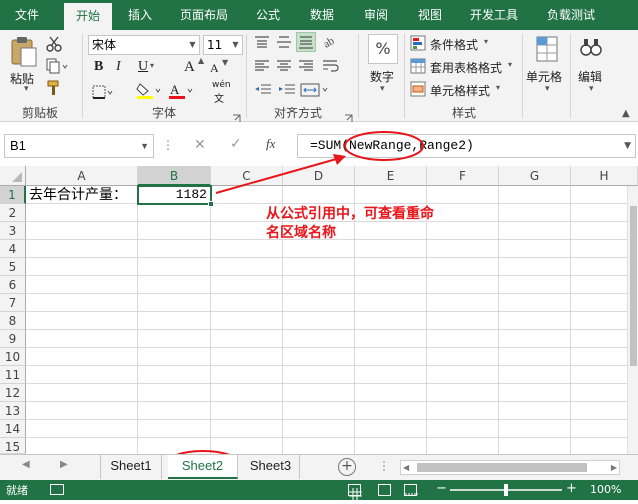 The height and width of the screenshot is (504, 638). I want to click on sheet-tab-sheet2: Sheet2, so click(203, 467).